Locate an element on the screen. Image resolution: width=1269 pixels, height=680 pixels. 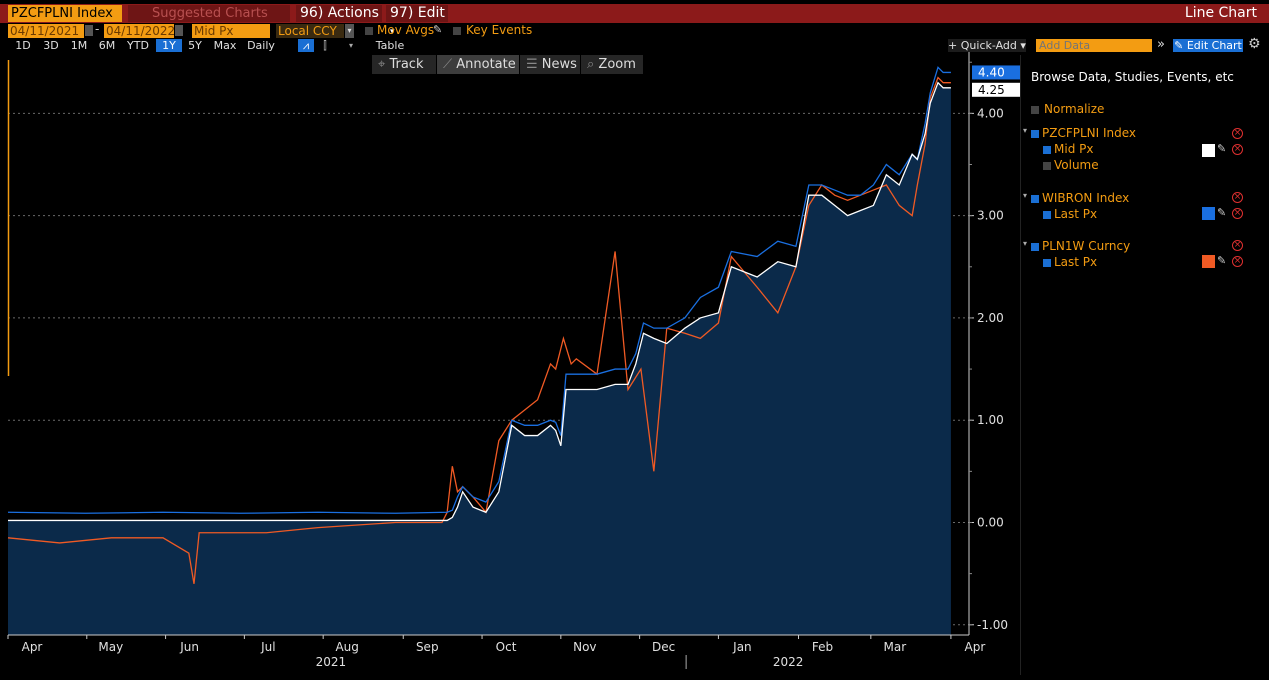
normalize-label: Normalize is located at coordinates (1074, 109).